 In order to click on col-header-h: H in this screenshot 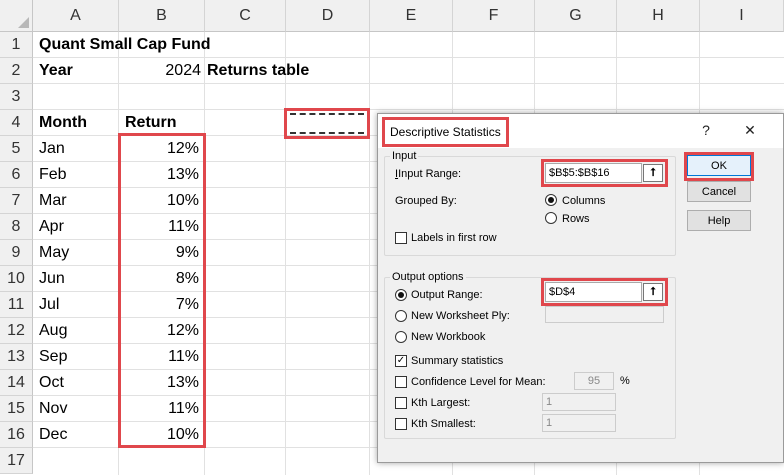, I will do `click(658, 16)`.